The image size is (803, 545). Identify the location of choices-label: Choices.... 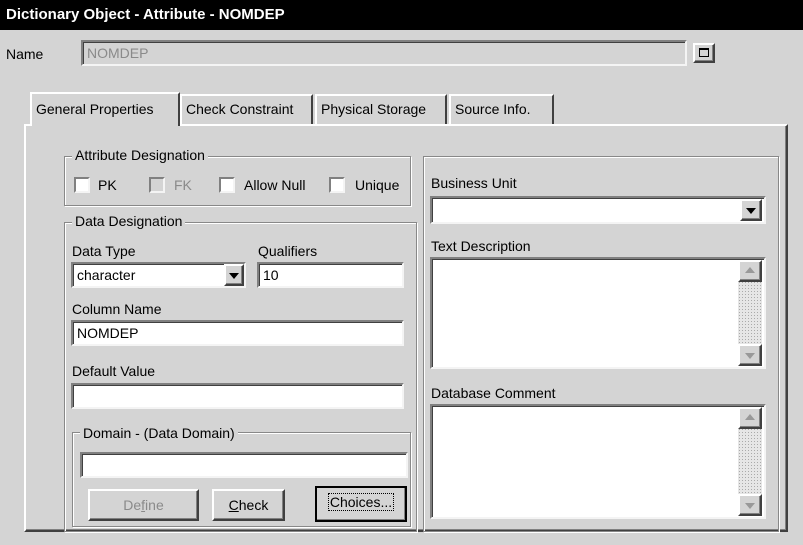
(361, 502).